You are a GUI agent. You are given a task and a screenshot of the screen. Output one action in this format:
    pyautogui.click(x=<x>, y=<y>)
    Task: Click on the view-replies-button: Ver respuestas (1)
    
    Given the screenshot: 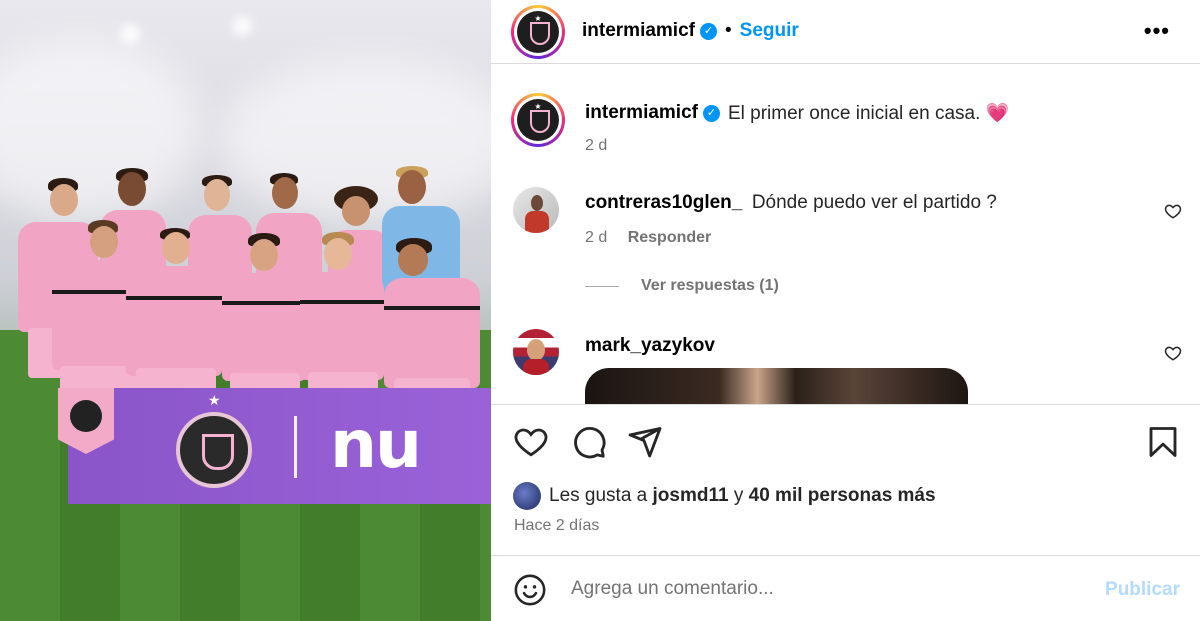 What is the action you would take?
    pyautogui.click(x=682, y=286)
    